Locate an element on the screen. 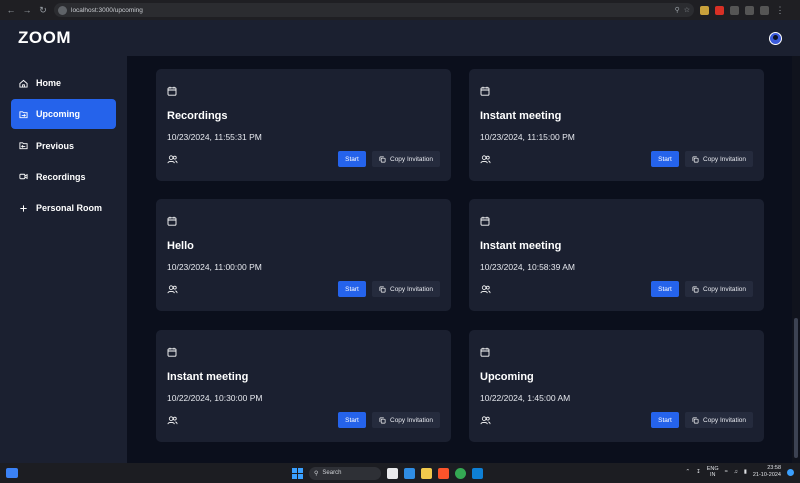 The height and width of the screenshot is (483, 800). clock: 23:58 21-10-2024 is located at coordinates (767, 472).